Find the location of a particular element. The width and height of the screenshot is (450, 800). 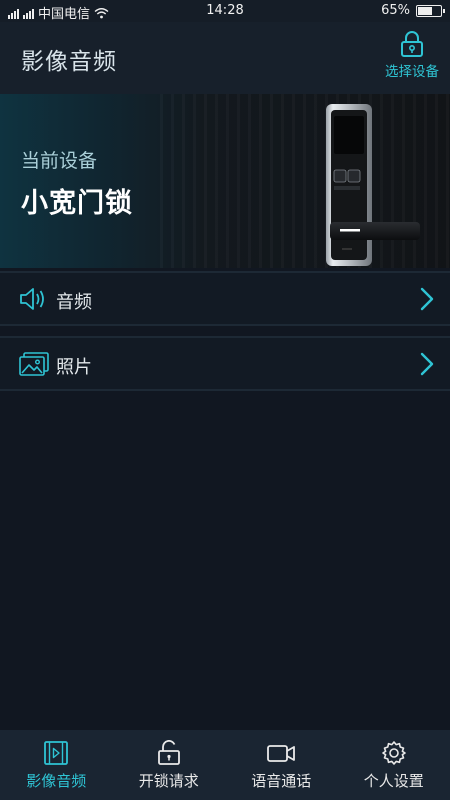

lock-icon is located at coordinates (412, 44).